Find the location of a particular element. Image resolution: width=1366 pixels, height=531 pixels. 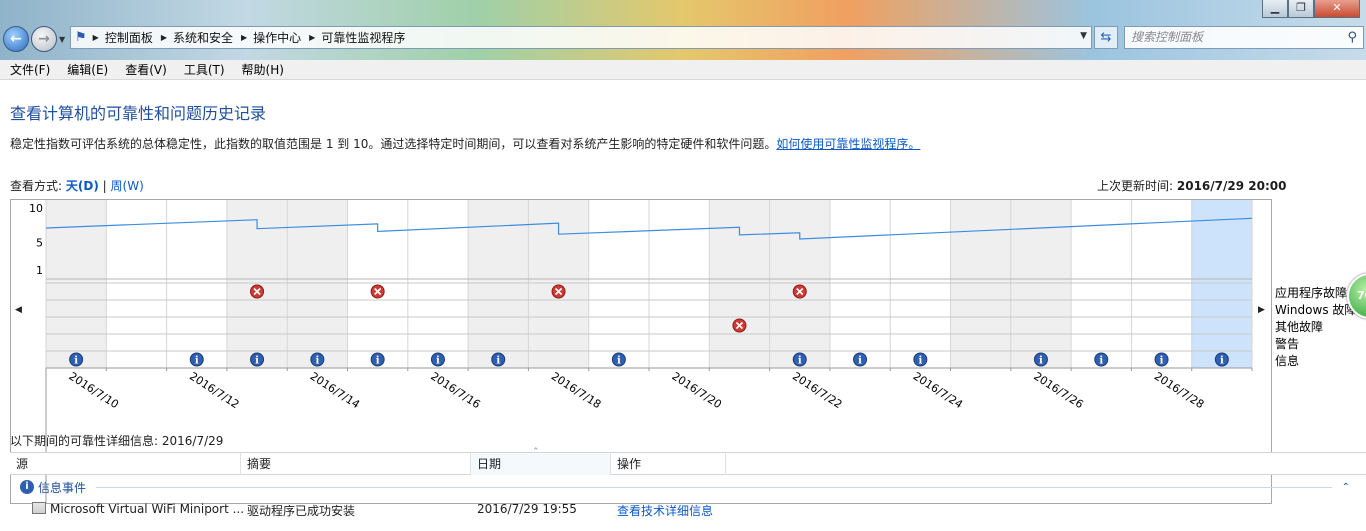

forward-button: → is located at coordinates (44, 39).